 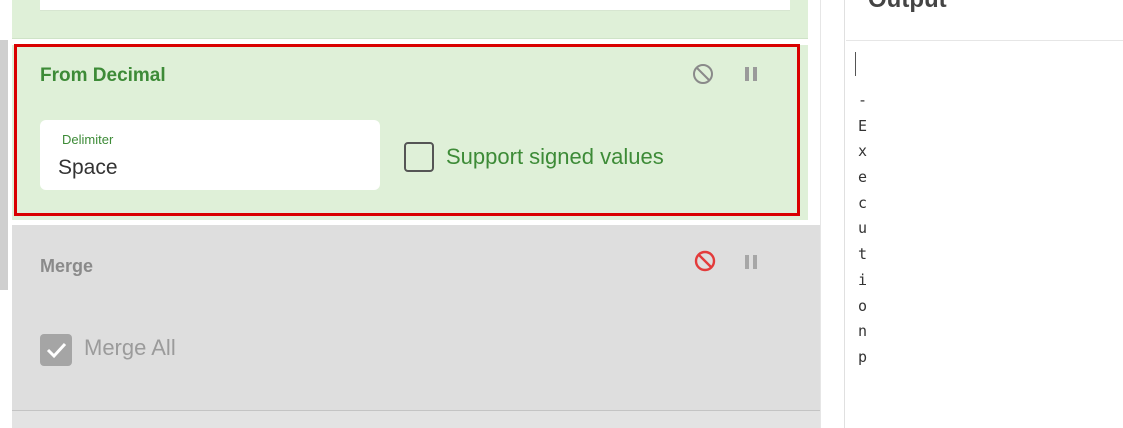 What do you see at coordinates (419, 157) in the screenshot?
I see `support-signed-values-checkbox` at bounding box center [419, 157].